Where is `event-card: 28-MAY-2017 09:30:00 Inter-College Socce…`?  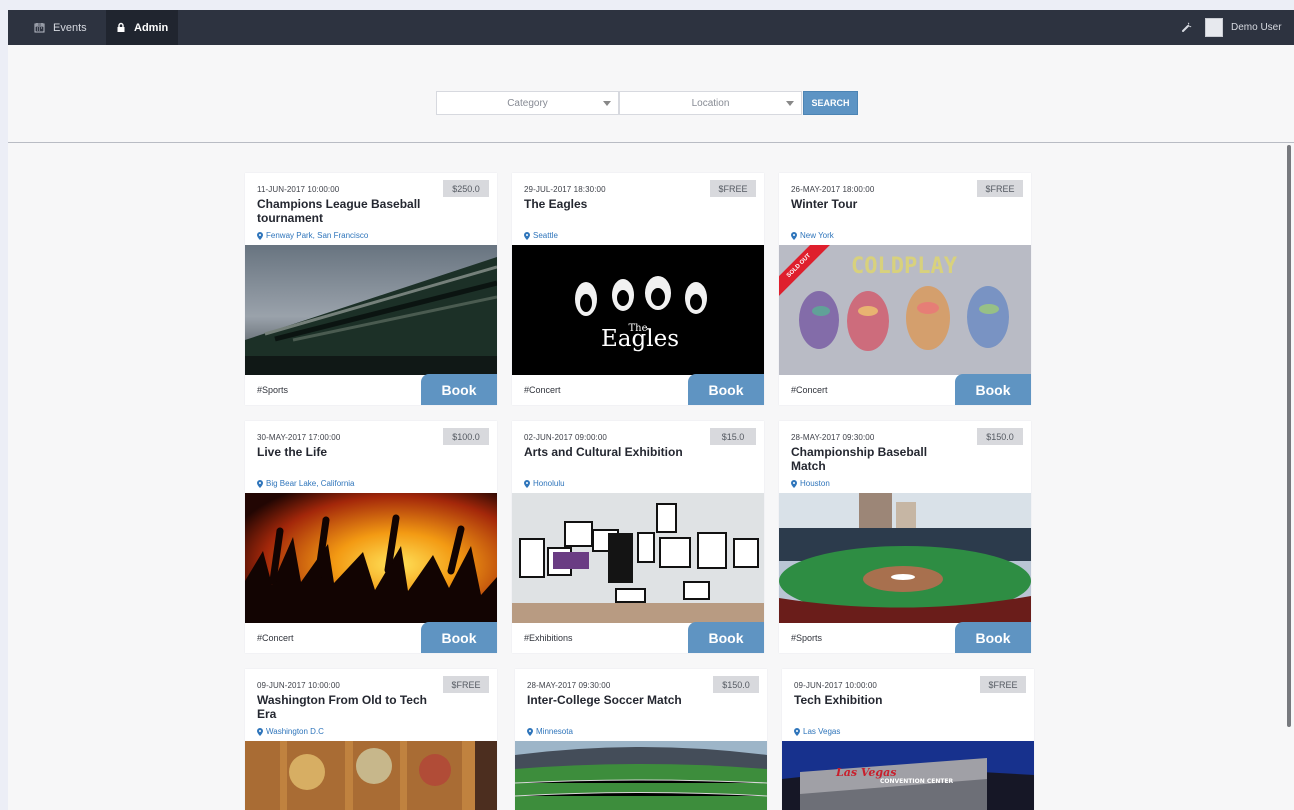 event-card: 28-MAY-2017 09:30:00 Inter-College Socce… is located at coordinates (641, 739).